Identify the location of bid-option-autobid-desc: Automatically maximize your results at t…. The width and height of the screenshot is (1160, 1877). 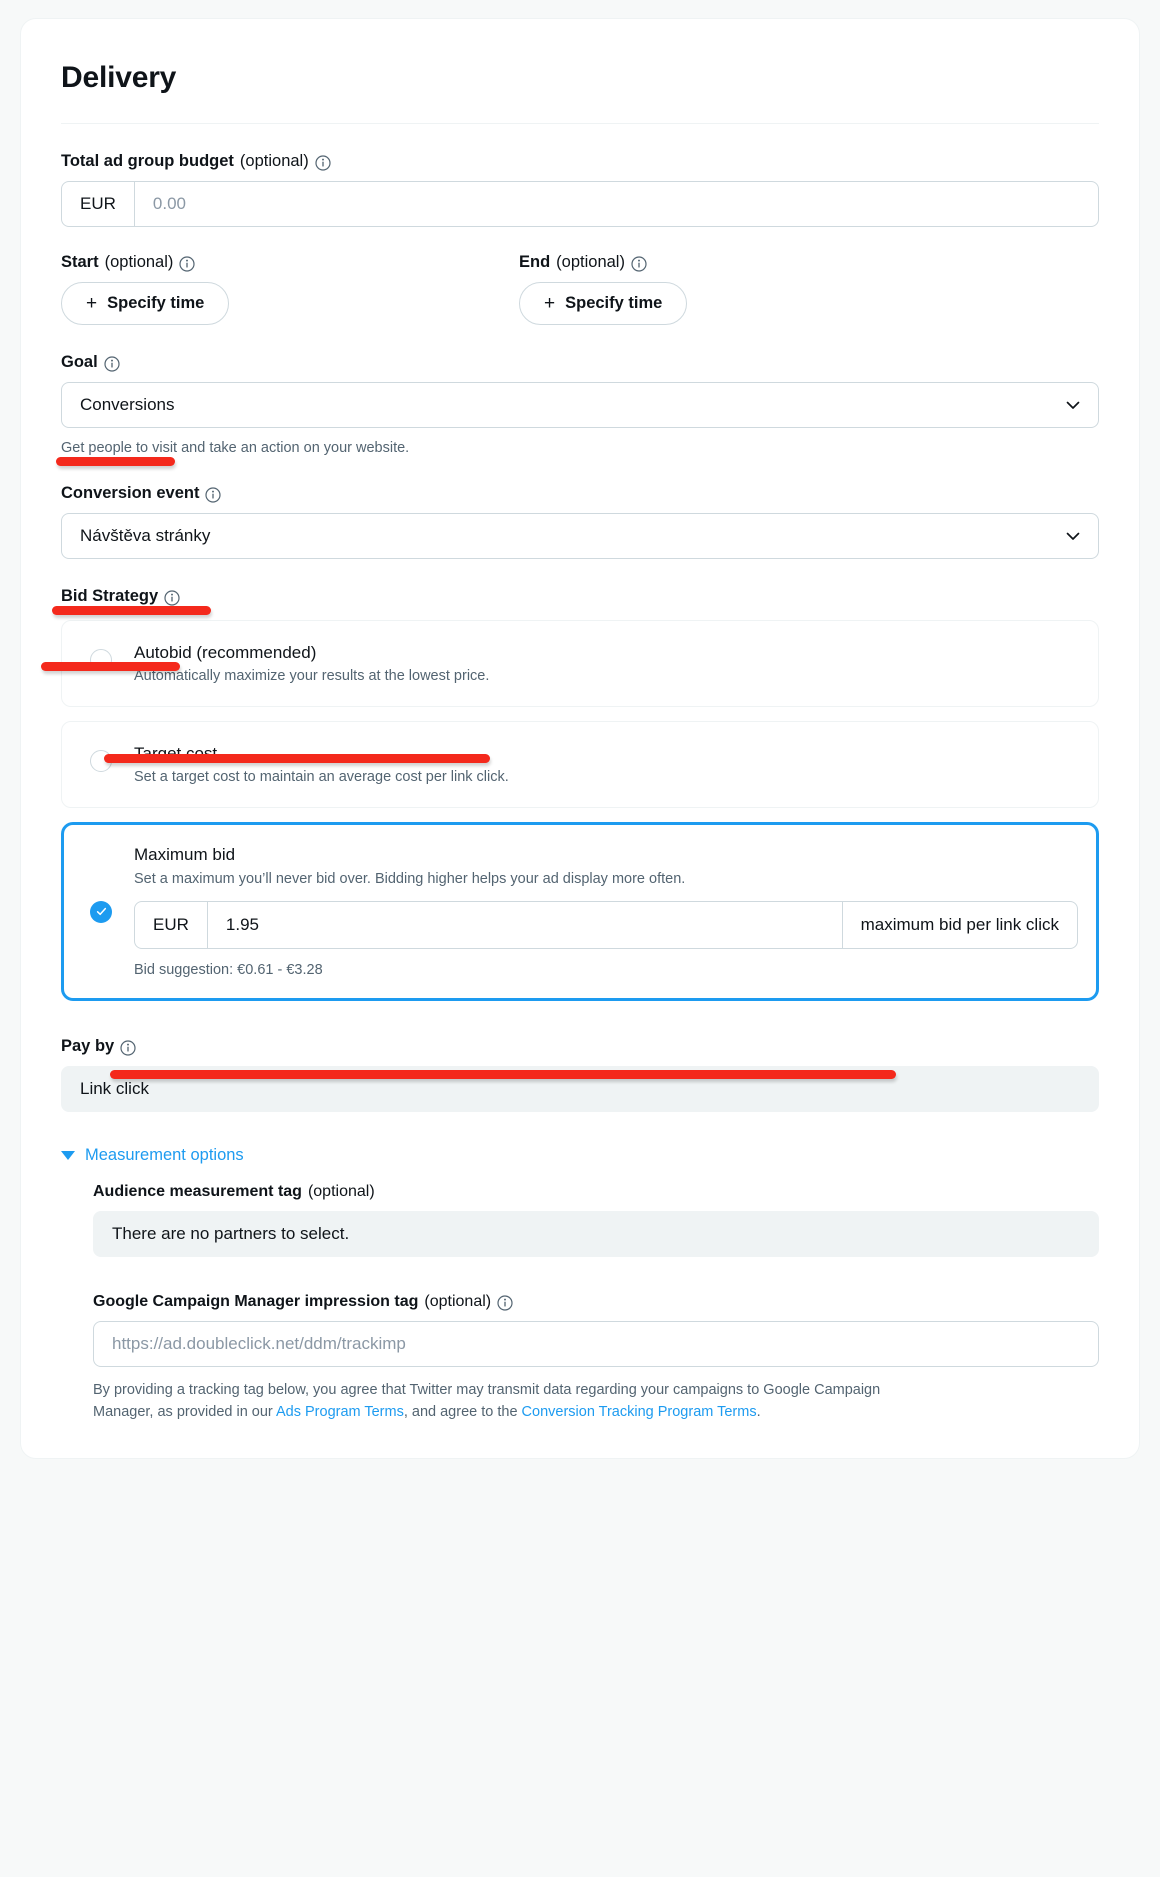
(312, 676).